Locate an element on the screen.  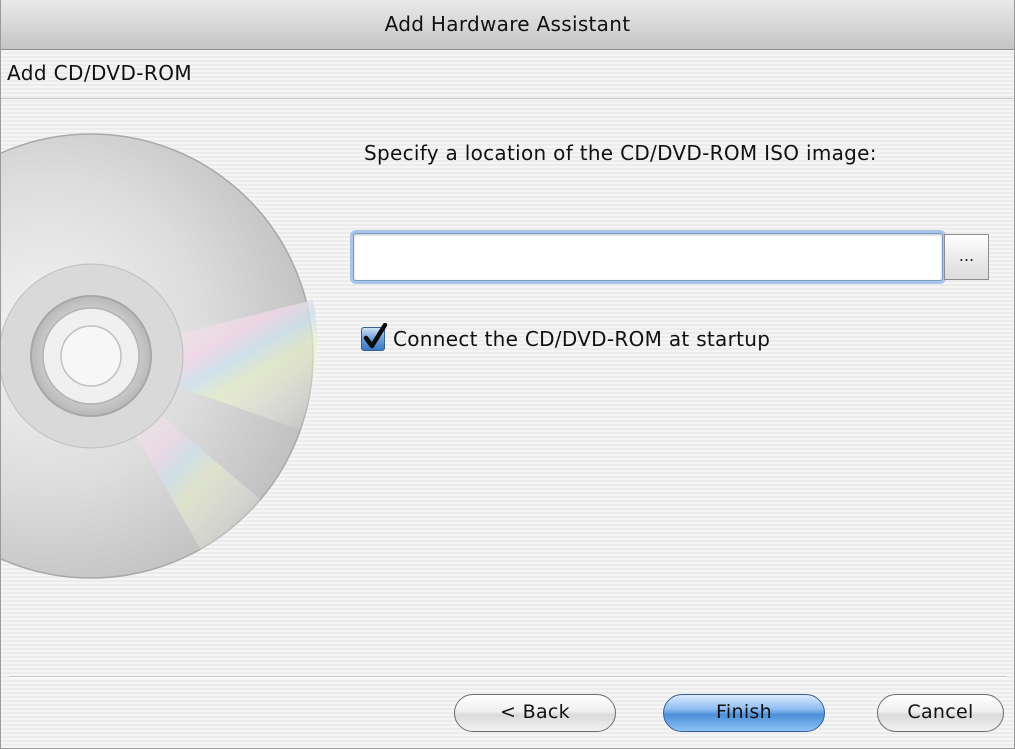
window-title: Add Hardware Assistant is located at coordinates (507, 24).